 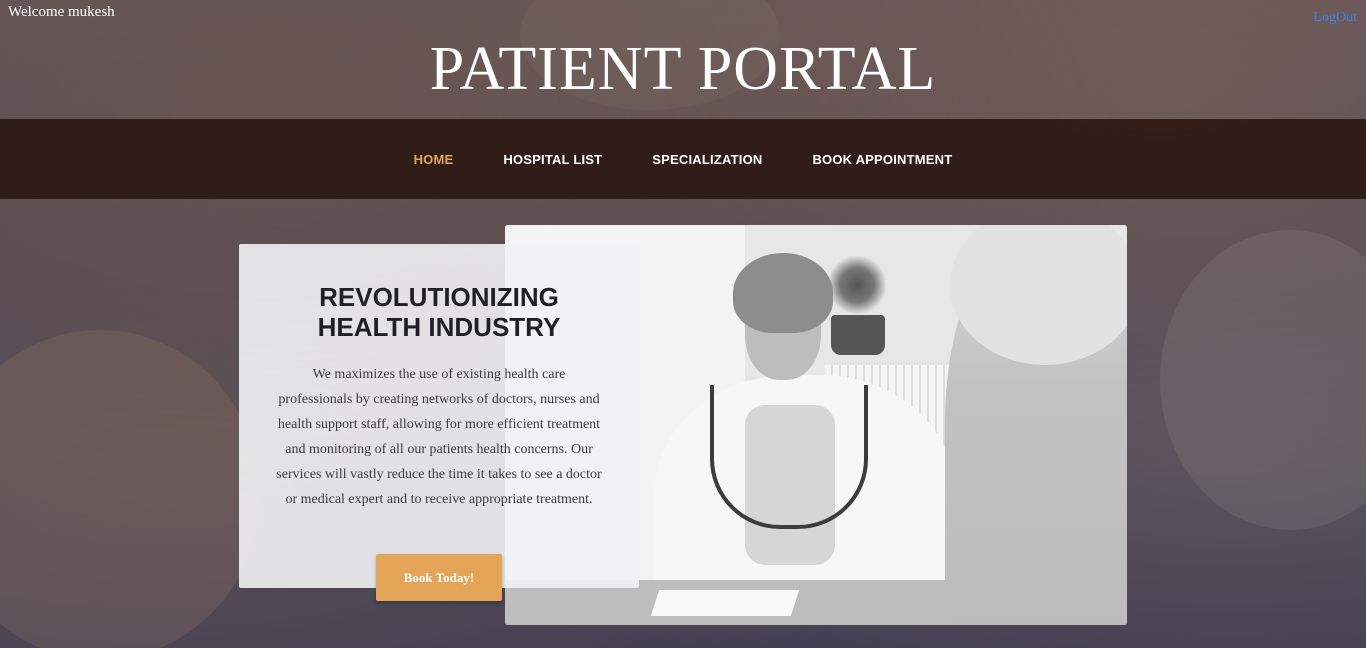 What do you see at coordinates (725, 603) in the screenshot?
I see `photo-paper` at bounding box center [725, 603].